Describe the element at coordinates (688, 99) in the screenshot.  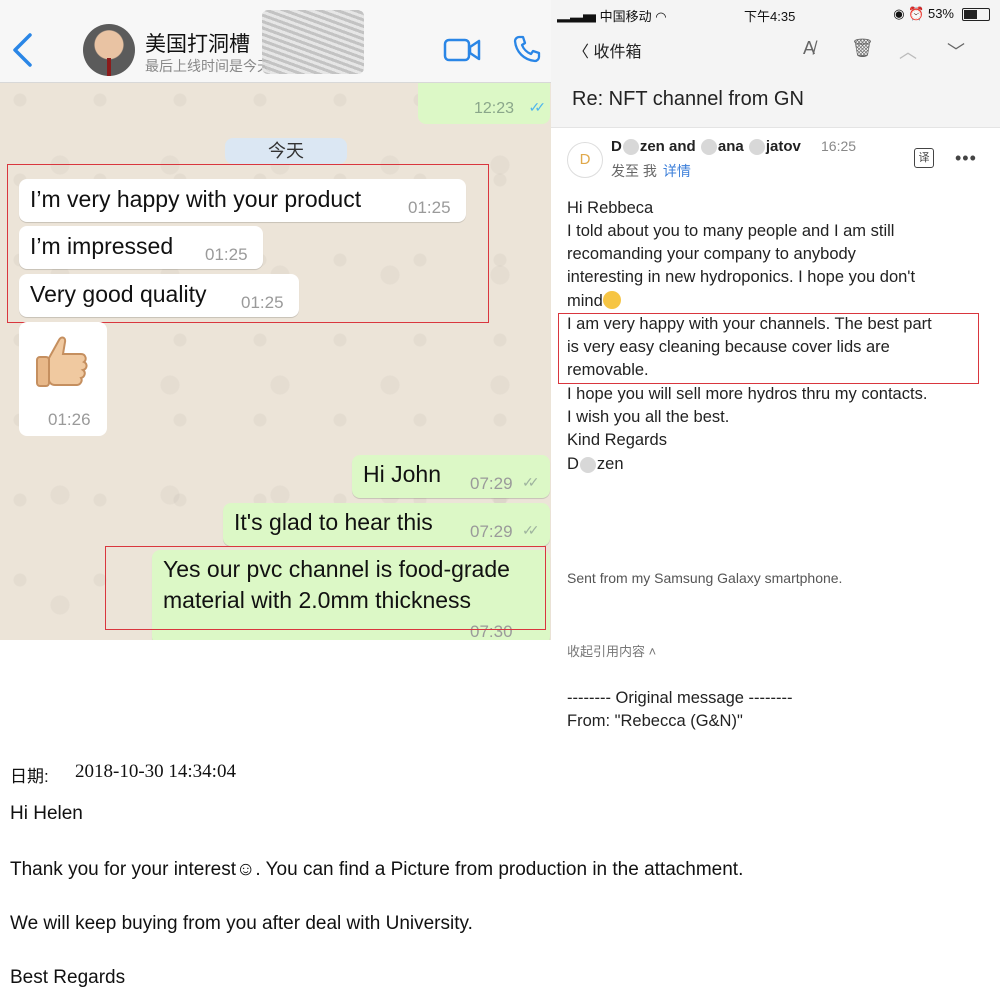
I see `email-subject: Re: NFT channel from GN` at that location.